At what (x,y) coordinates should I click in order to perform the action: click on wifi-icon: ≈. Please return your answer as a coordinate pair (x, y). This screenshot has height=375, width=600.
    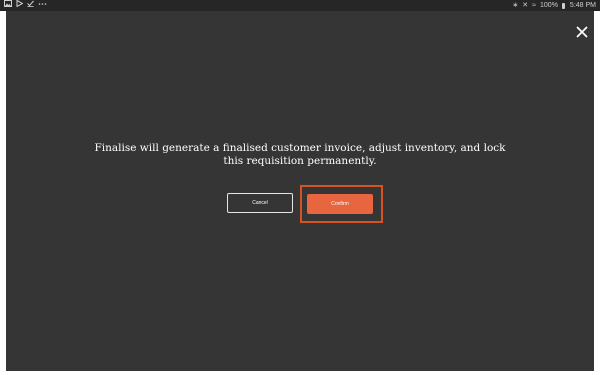
    Looking at the image, I should click on (534, 5).